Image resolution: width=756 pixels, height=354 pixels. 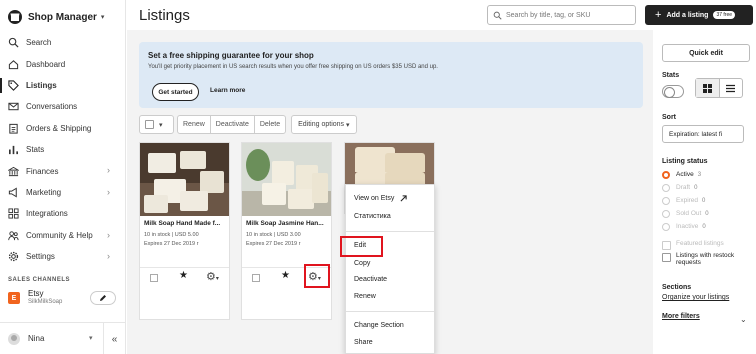 I want to click on status-active-radio: Active 3, so click(x=681, y=174).